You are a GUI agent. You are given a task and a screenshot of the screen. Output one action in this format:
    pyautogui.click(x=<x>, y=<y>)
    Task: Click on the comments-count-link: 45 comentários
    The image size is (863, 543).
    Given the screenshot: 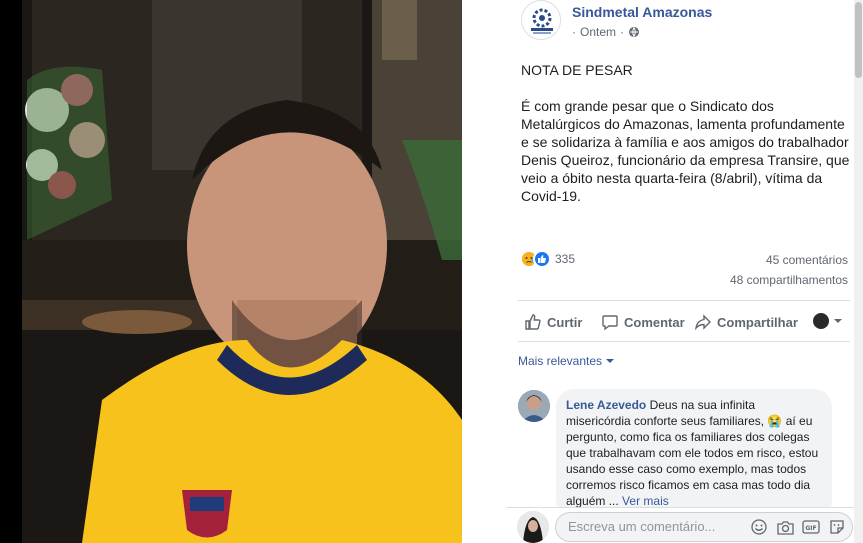 What is the action you would take?
    pyautogui.click(x=807, y=260)
    